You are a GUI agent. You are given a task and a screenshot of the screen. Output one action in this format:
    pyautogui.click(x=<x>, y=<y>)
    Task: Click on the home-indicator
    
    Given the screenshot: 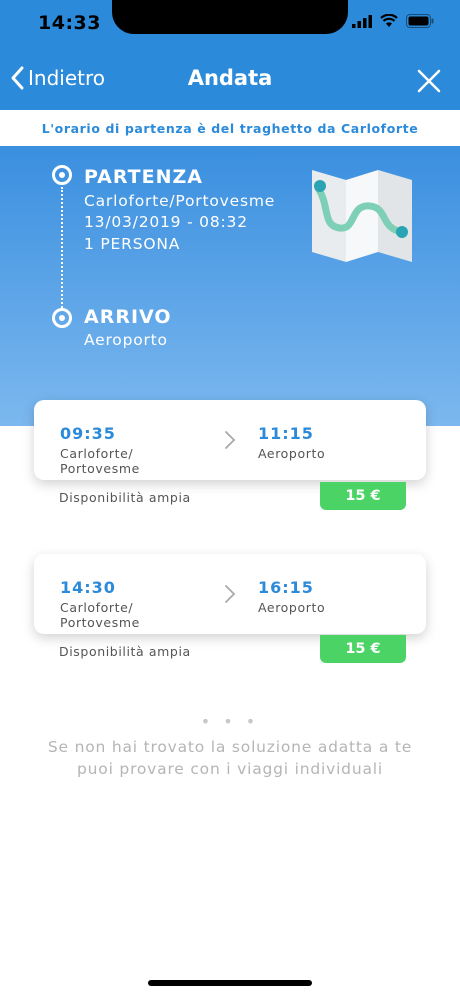 What is the action you would take?
    pyautogui.click(x=230, y=983)
    